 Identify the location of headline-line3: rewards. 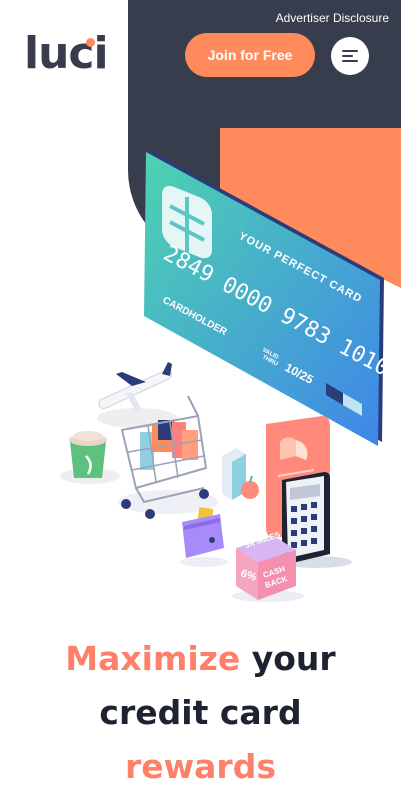
(200, 766).